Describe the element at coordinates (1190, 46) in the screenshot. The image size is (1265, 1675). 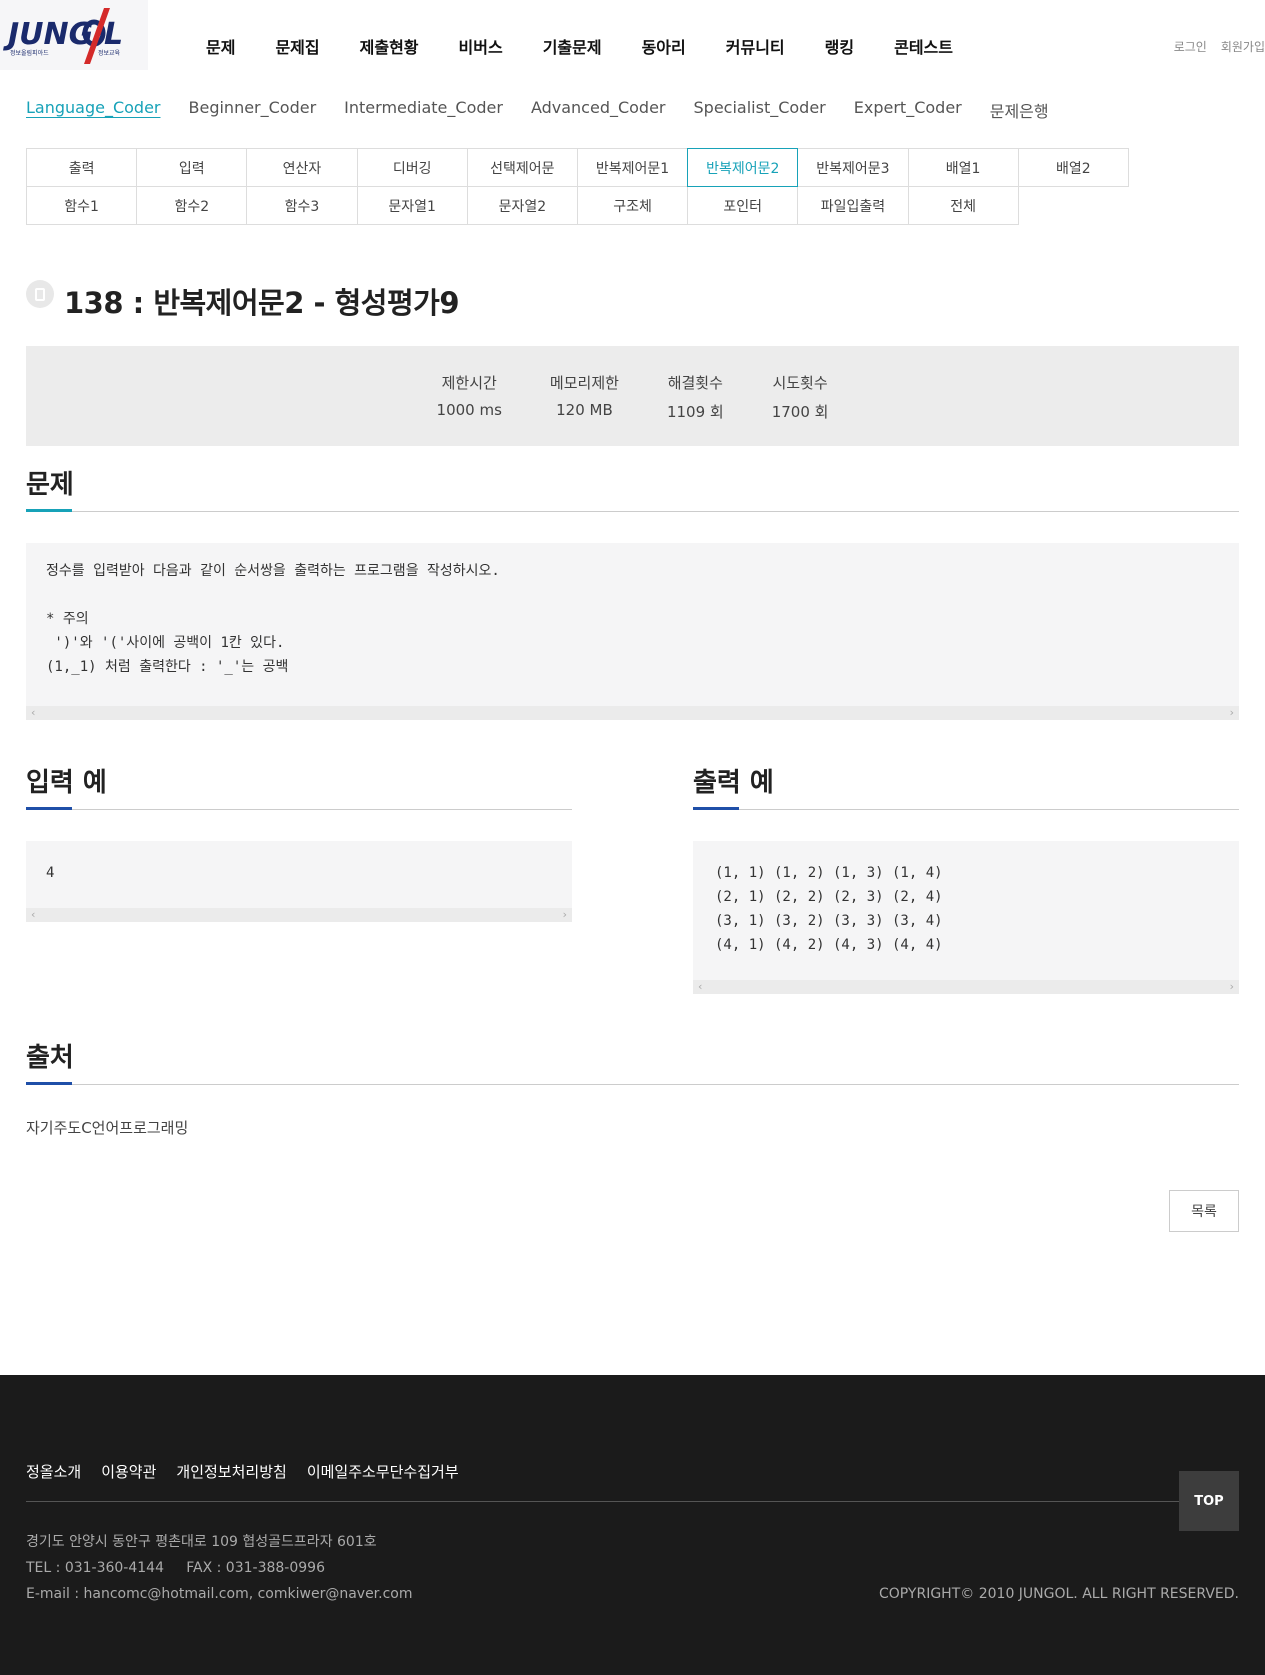
I see `login-link: 로그인` at that location.